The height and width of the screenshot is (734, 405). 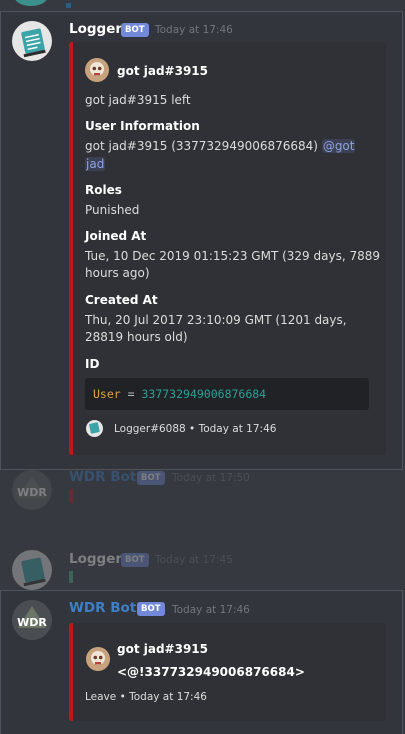 I want to click on field-value-user-information: got jad#3915 (337732949006876684) @got, so click(x=220, y=146).